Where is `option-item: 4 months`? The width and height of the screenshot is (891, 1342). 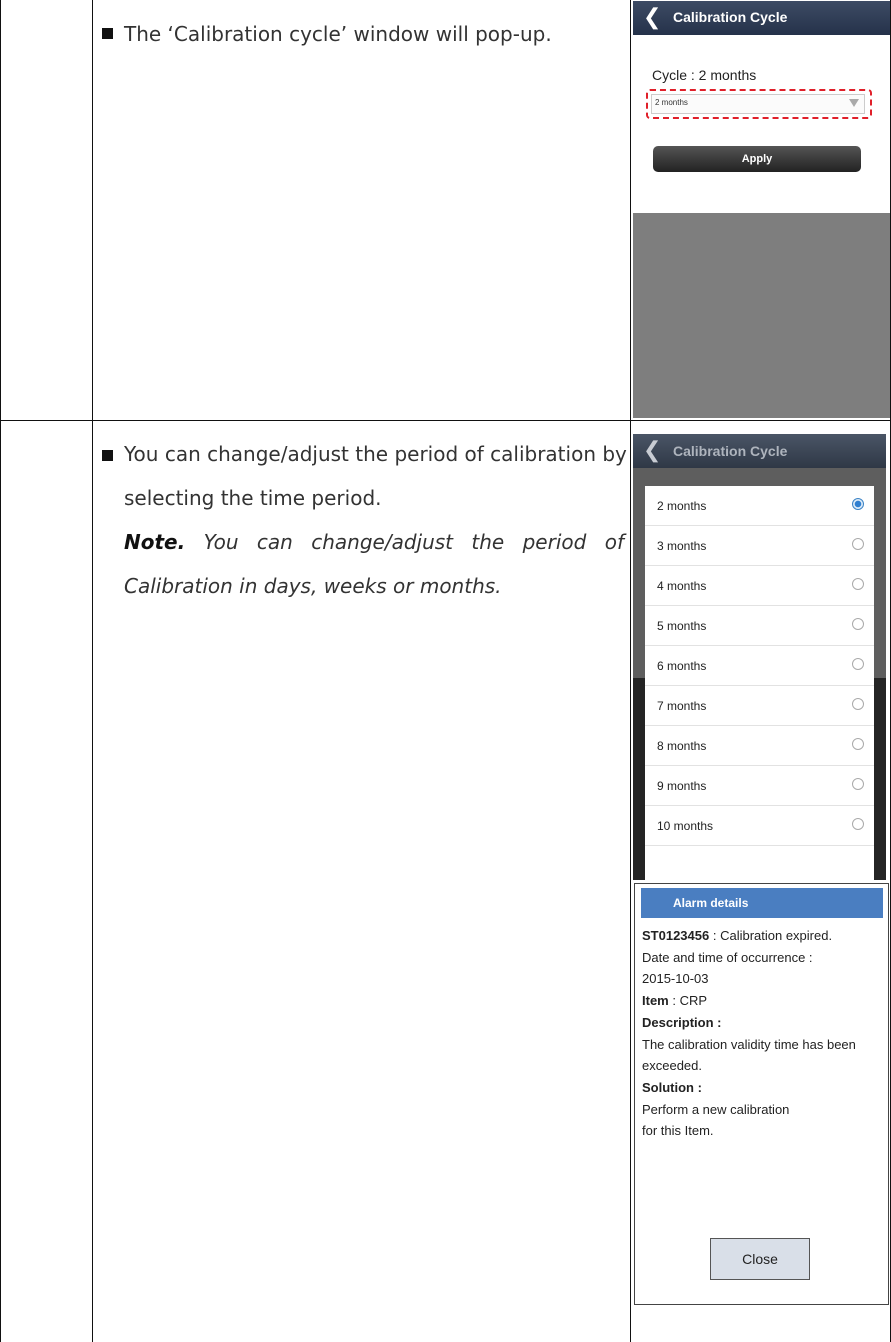 option-item: 4 months is located at coordinates (759, 586).